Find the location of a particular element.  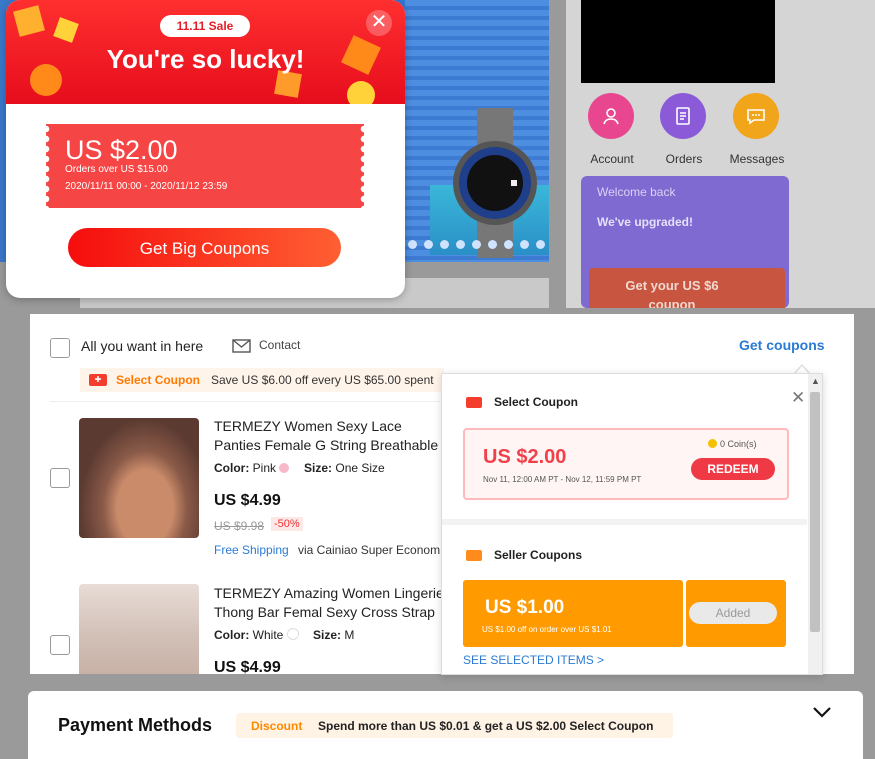

color-value: White is located at coordinates (268, 635).